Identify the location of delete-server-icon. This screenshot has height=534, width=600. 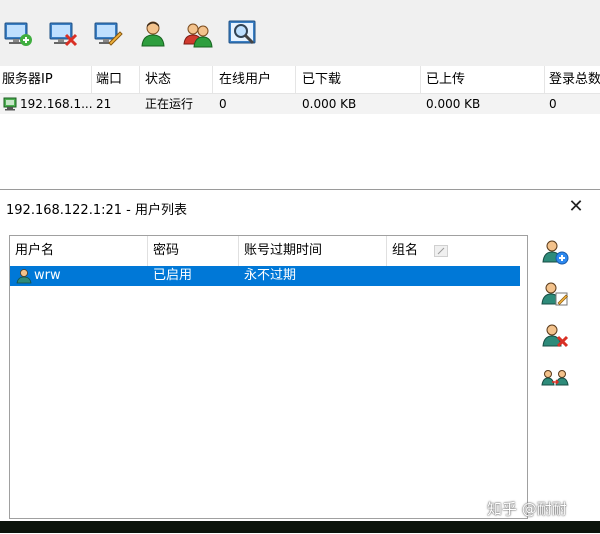
(63, 34).